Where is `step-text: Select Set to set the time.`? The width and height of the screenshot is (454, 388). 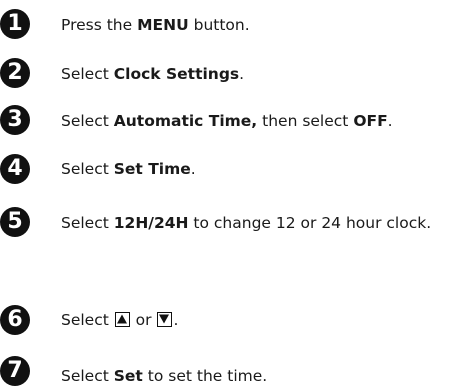
step-text: Select Set to set the time. is located at coordinates (164, 376).